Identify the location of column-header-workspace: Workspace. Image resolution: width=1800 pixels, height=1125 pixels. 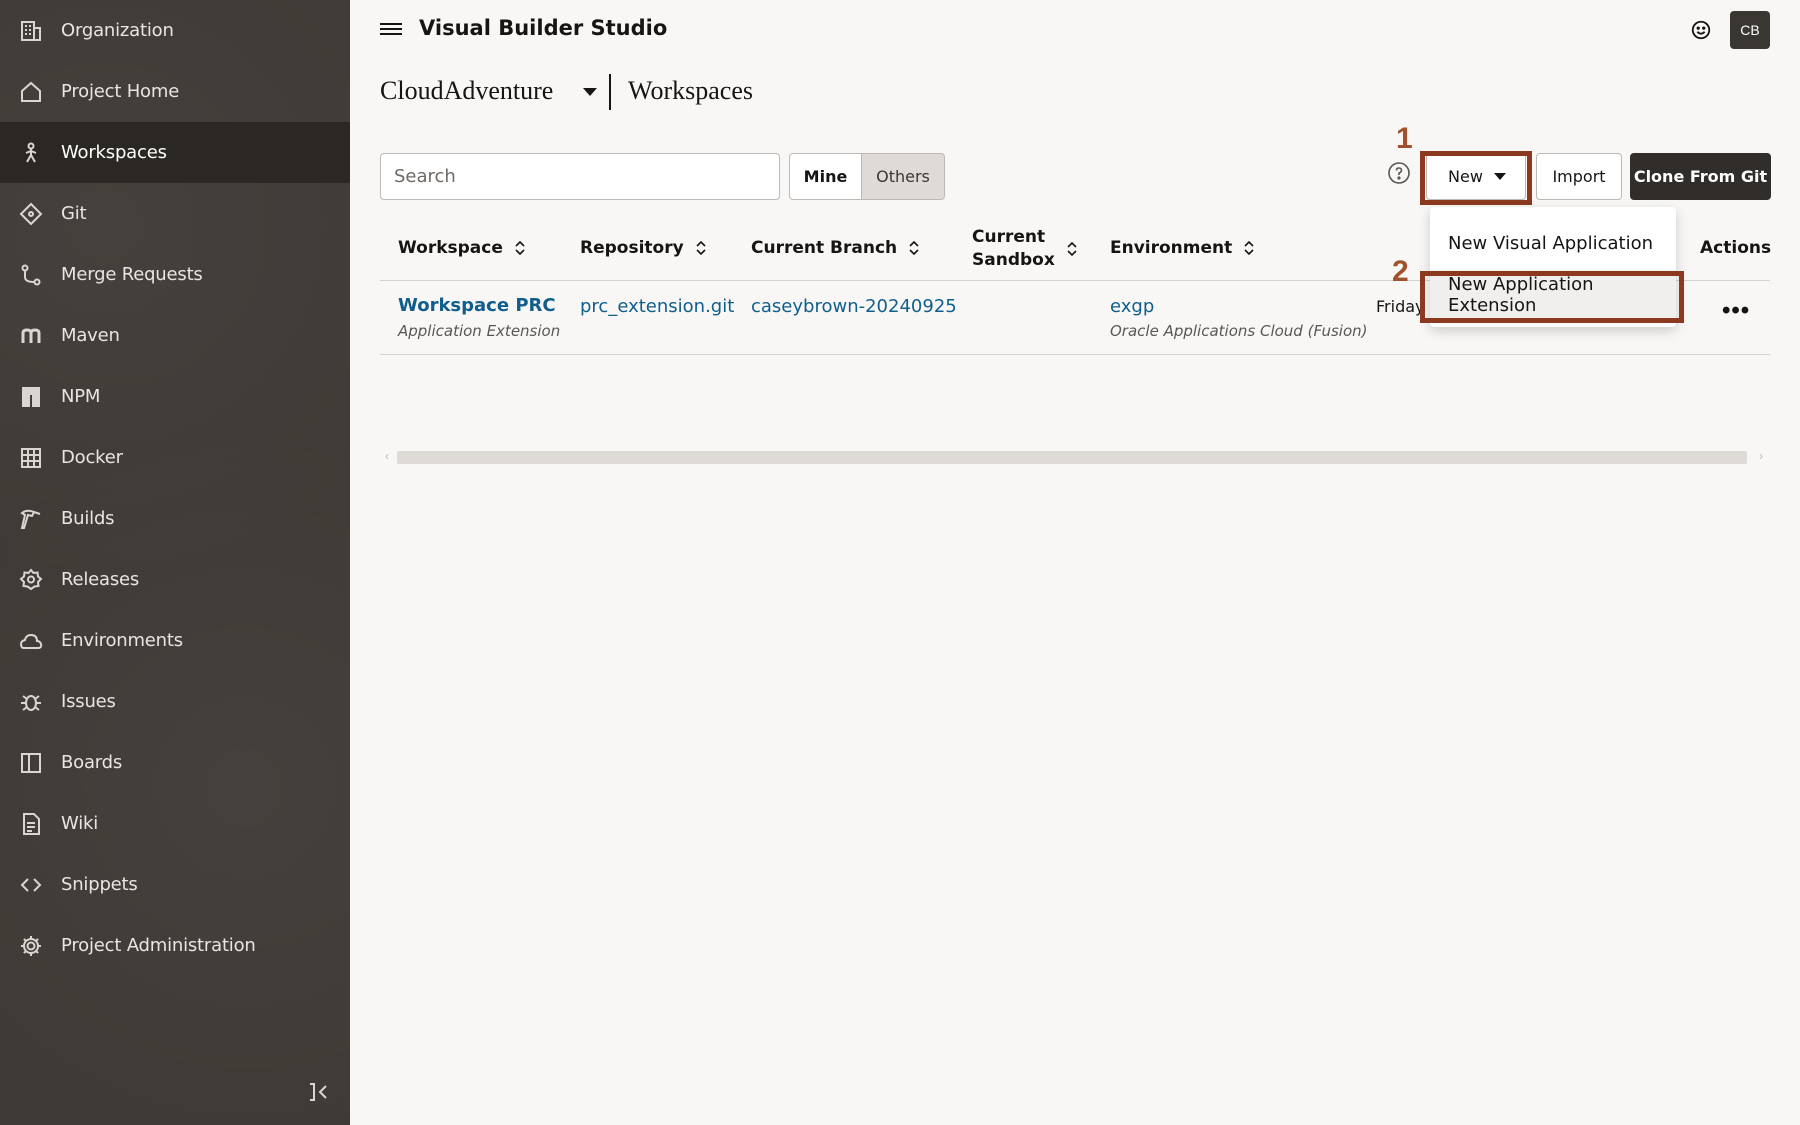
(461, 248).